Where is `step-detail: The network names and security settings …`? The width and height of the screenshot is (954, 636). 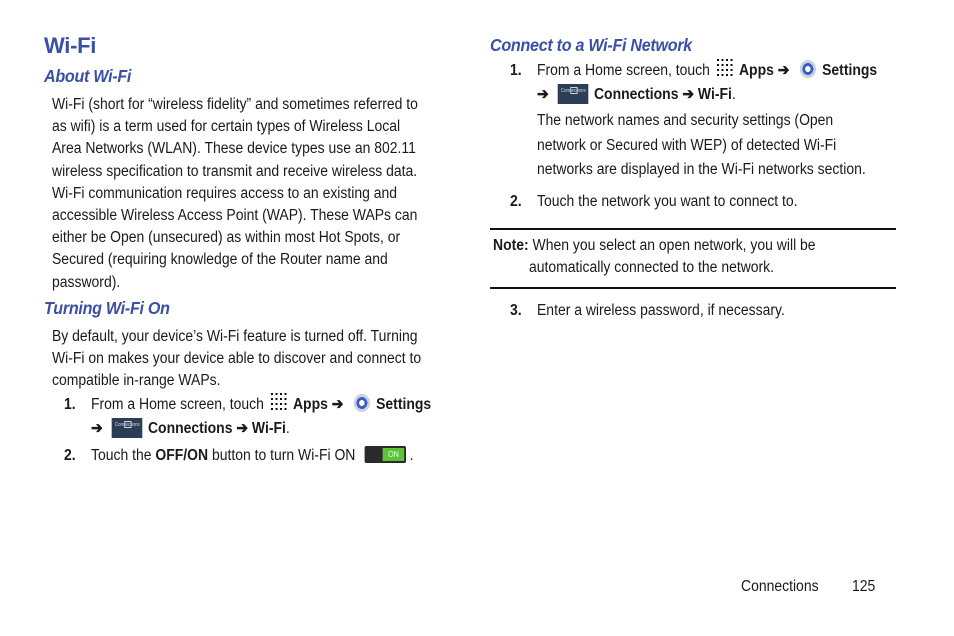 step-detail: The network names and security settings … is located at coordinates (707, 146).